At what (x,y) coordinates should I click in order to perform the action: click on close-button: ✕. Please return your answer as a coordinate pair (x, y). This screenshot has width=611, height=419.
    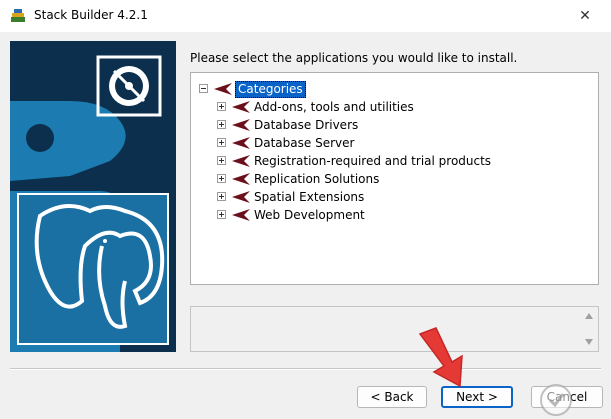
    Looking at the image, I should click on (585, 16).